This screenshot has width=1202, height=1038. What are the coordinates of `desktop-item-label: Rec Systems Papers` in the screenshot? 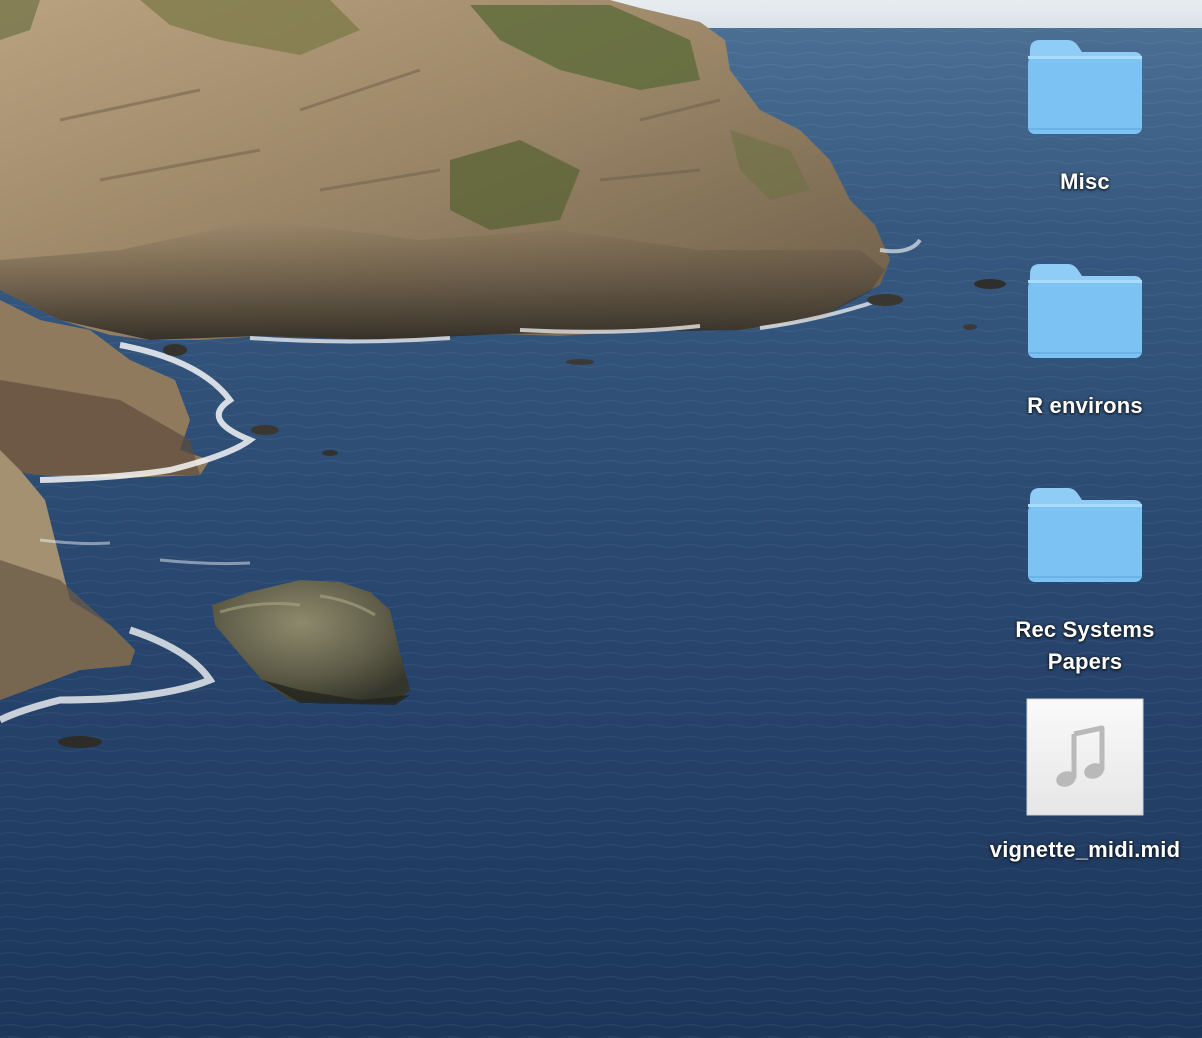 It's located at (1085, 645).